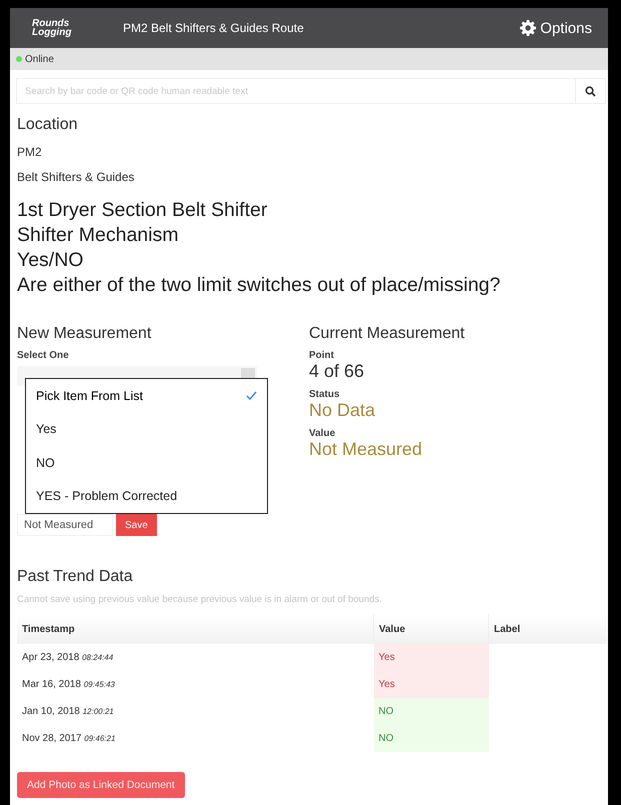 This screenshot has height=805, width=621. I want to click on dropdown-option: NO, so click(146, 463).